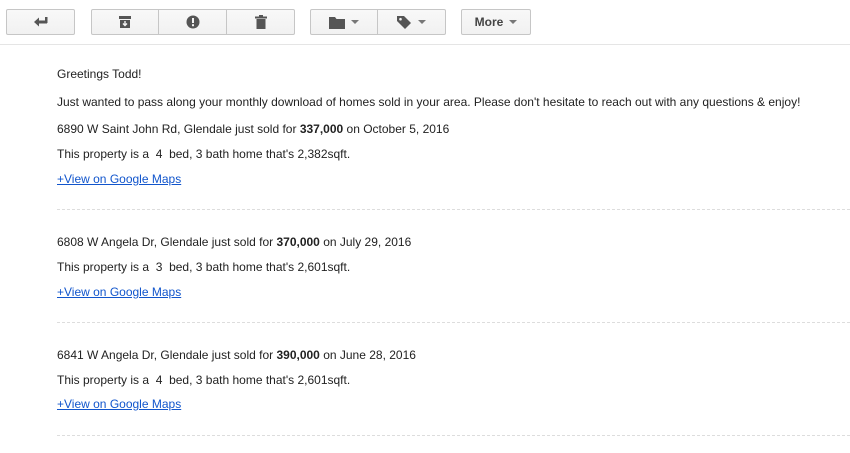 The height and width of the screenshot is (453, 850). I want to click on labels-button, so click(412, 22).